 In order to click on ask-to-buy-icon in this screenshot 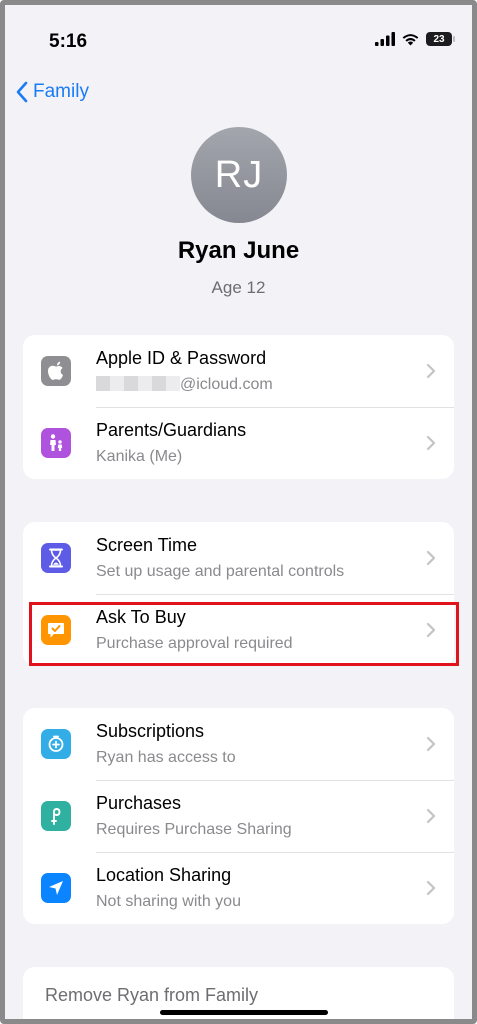, I will do `click(56, 630)`.